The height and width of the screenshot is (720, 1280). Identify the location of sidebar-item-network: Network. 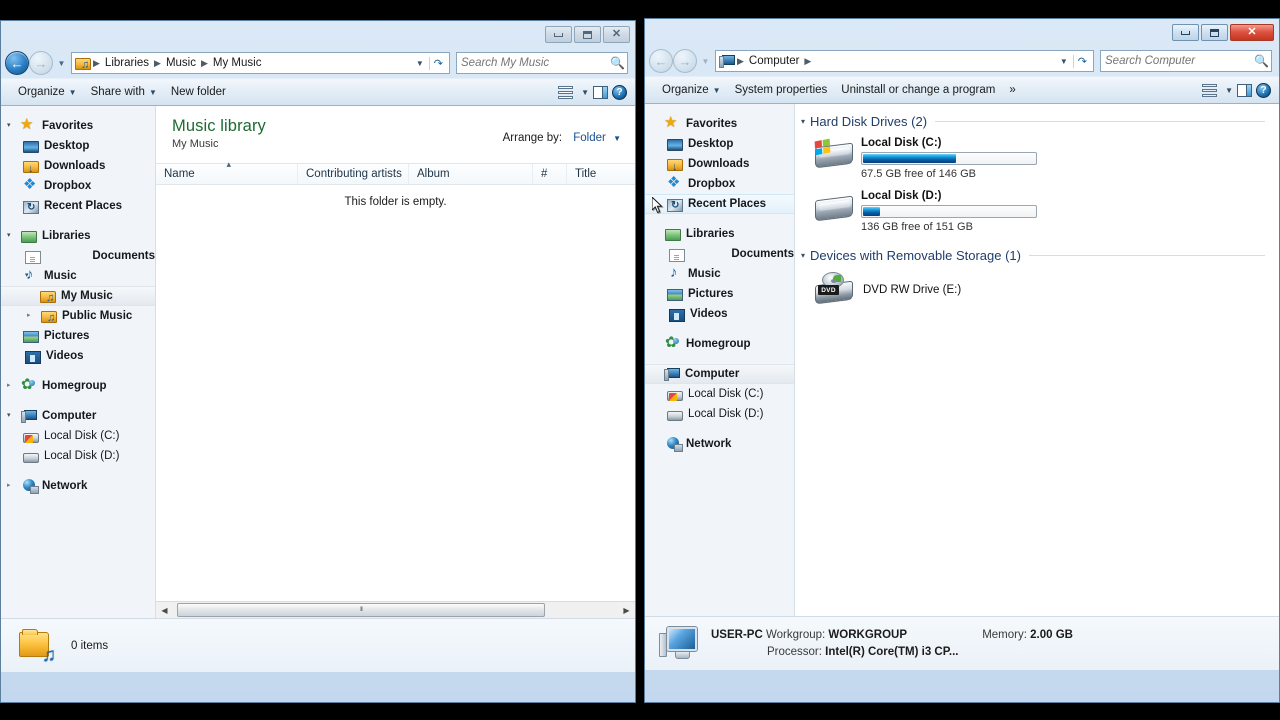
(719, 444).